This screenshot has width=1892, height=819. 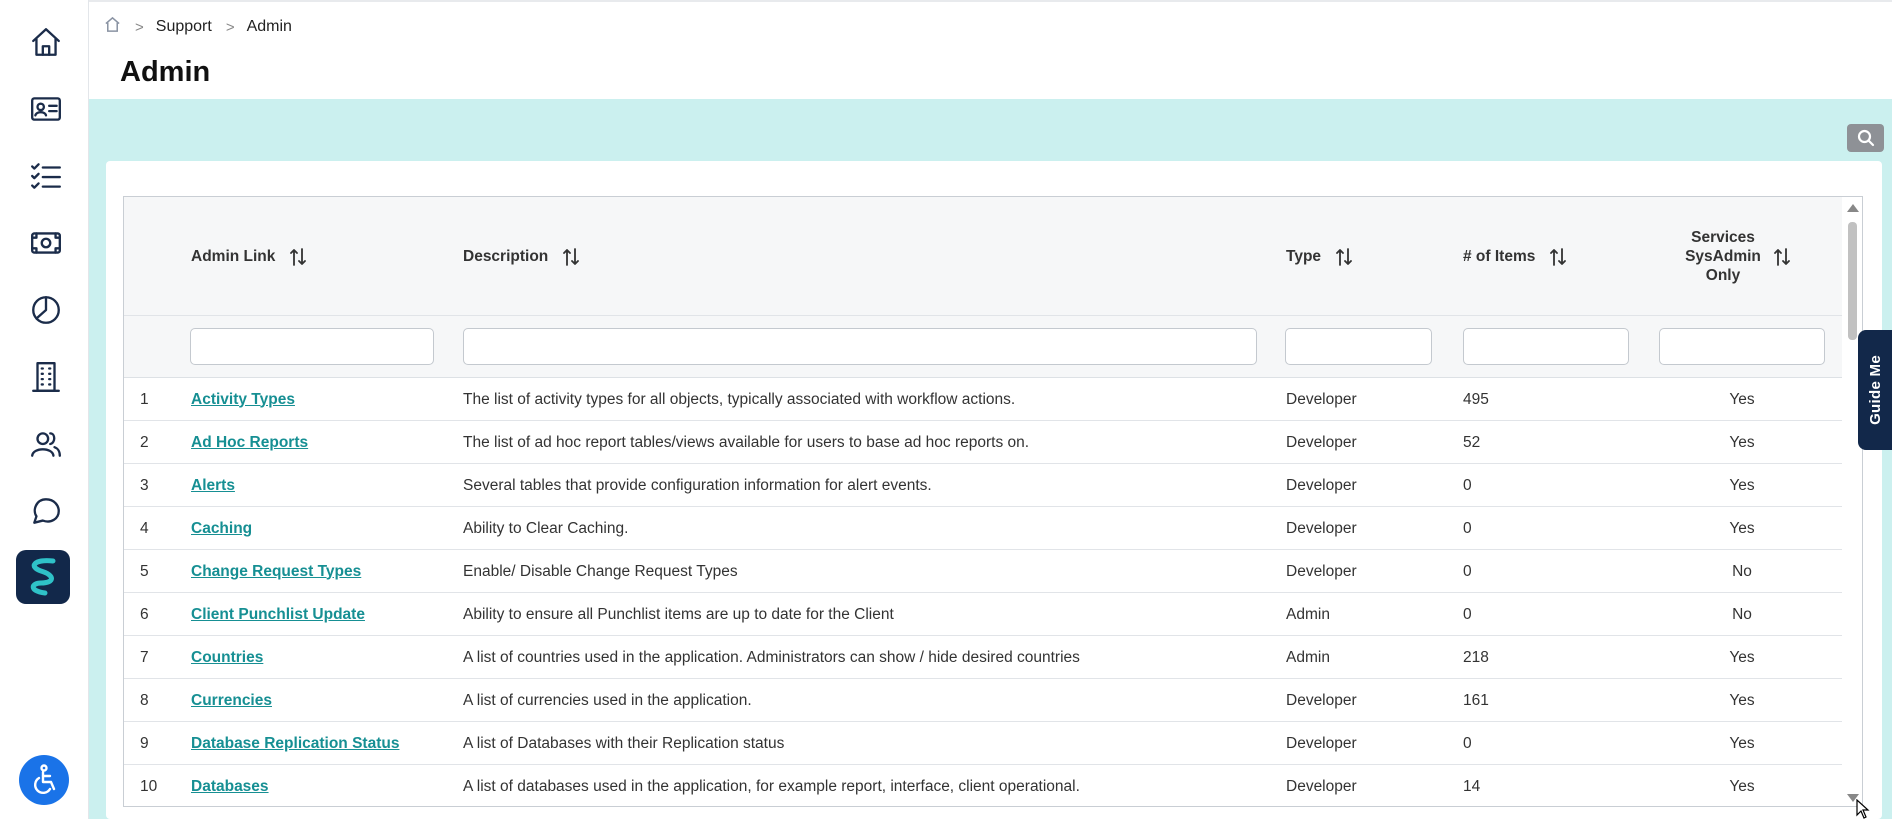 I want to click on contact-card-icon, so click(x=46, y=109).